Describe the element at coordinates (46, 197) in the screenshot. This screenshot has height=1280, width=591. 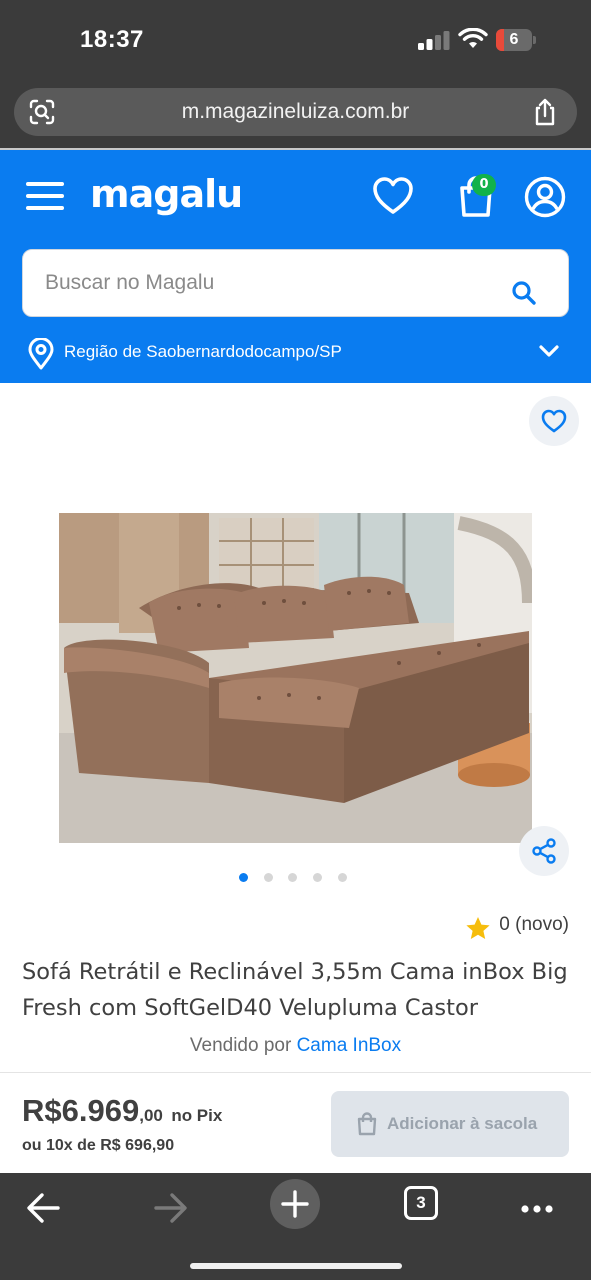
I see `hamburger-menu-icon` at that location.